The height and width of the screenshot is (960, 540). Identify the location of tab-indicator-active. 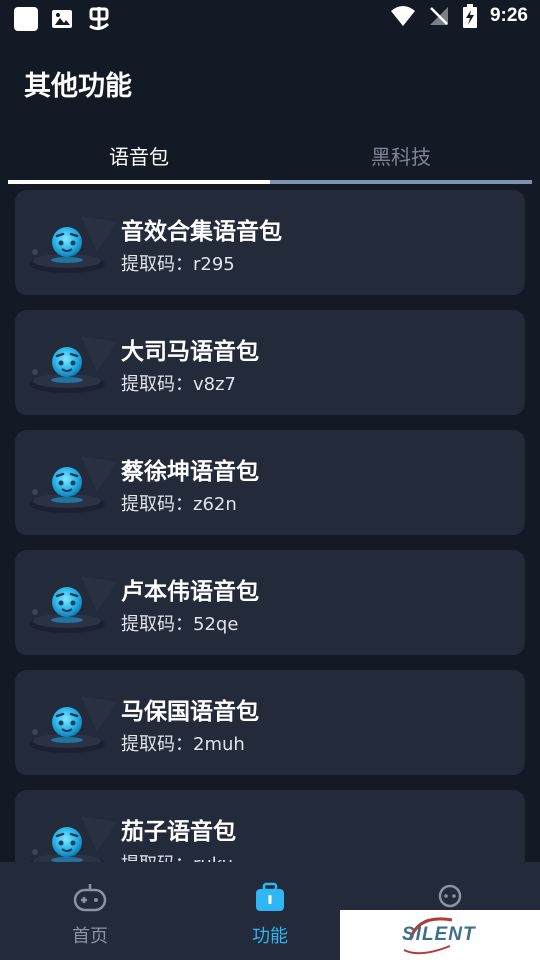
(139, 182).